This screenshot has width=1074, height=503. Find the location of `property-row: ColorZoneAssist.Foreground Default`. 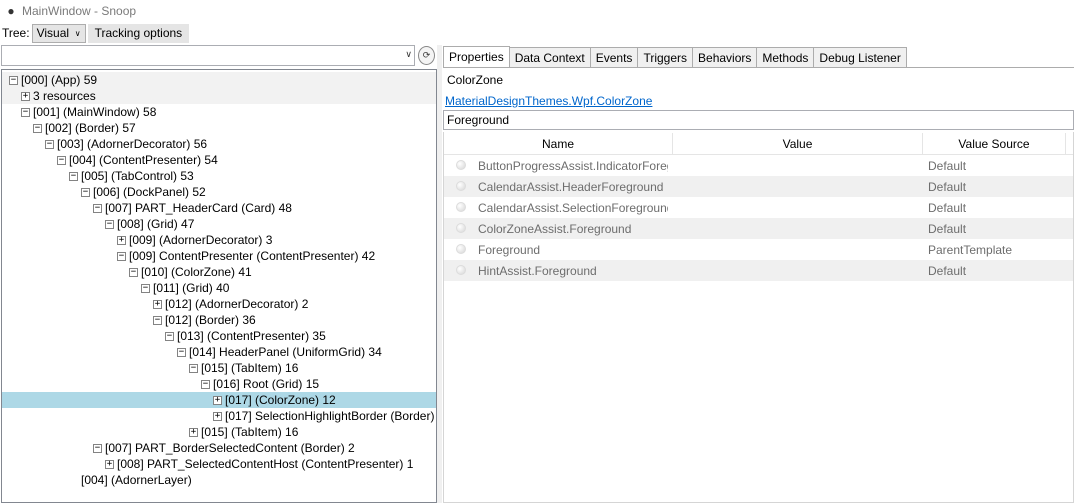

property-row: ColorZoneAssist.Foreground Default is located at coordinates (758, 228).